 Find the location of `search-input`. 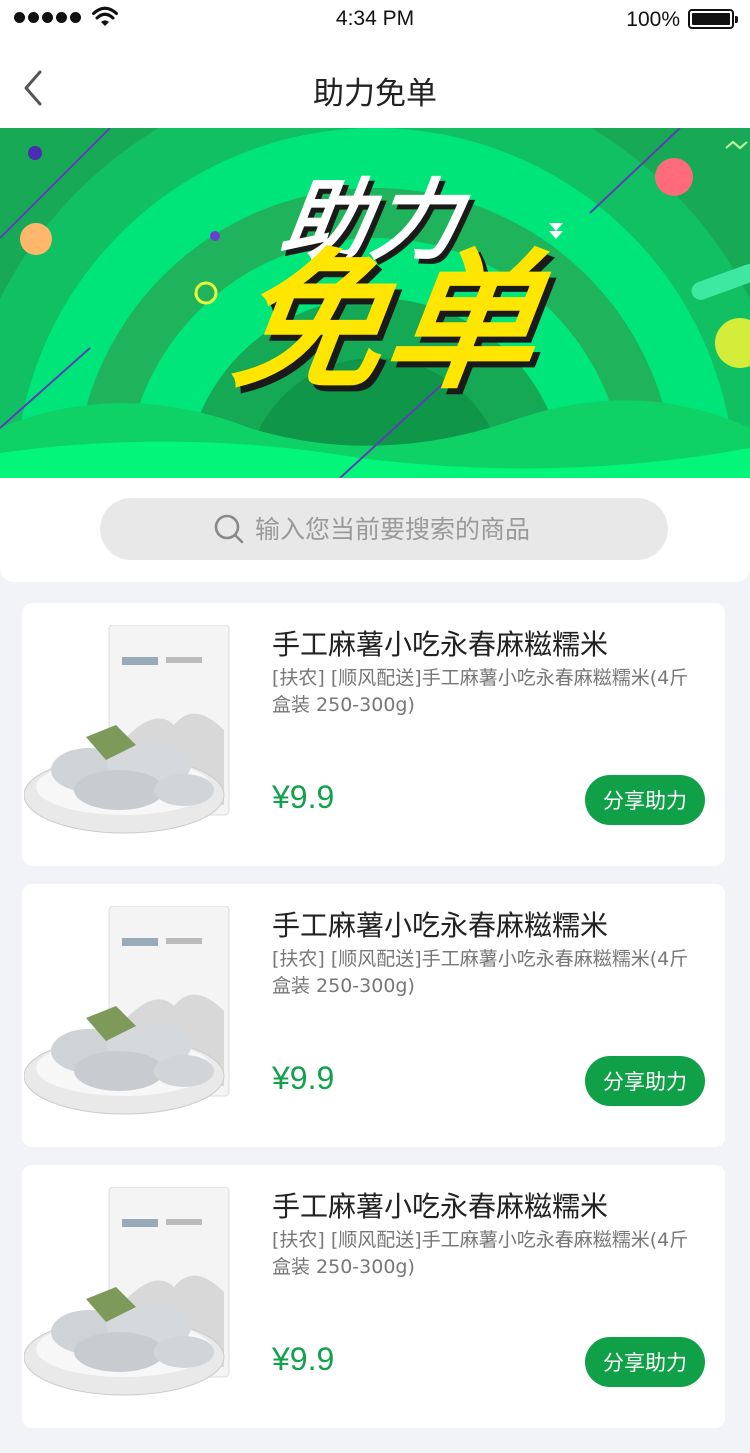

search-input is located at coordinates (405, 529).